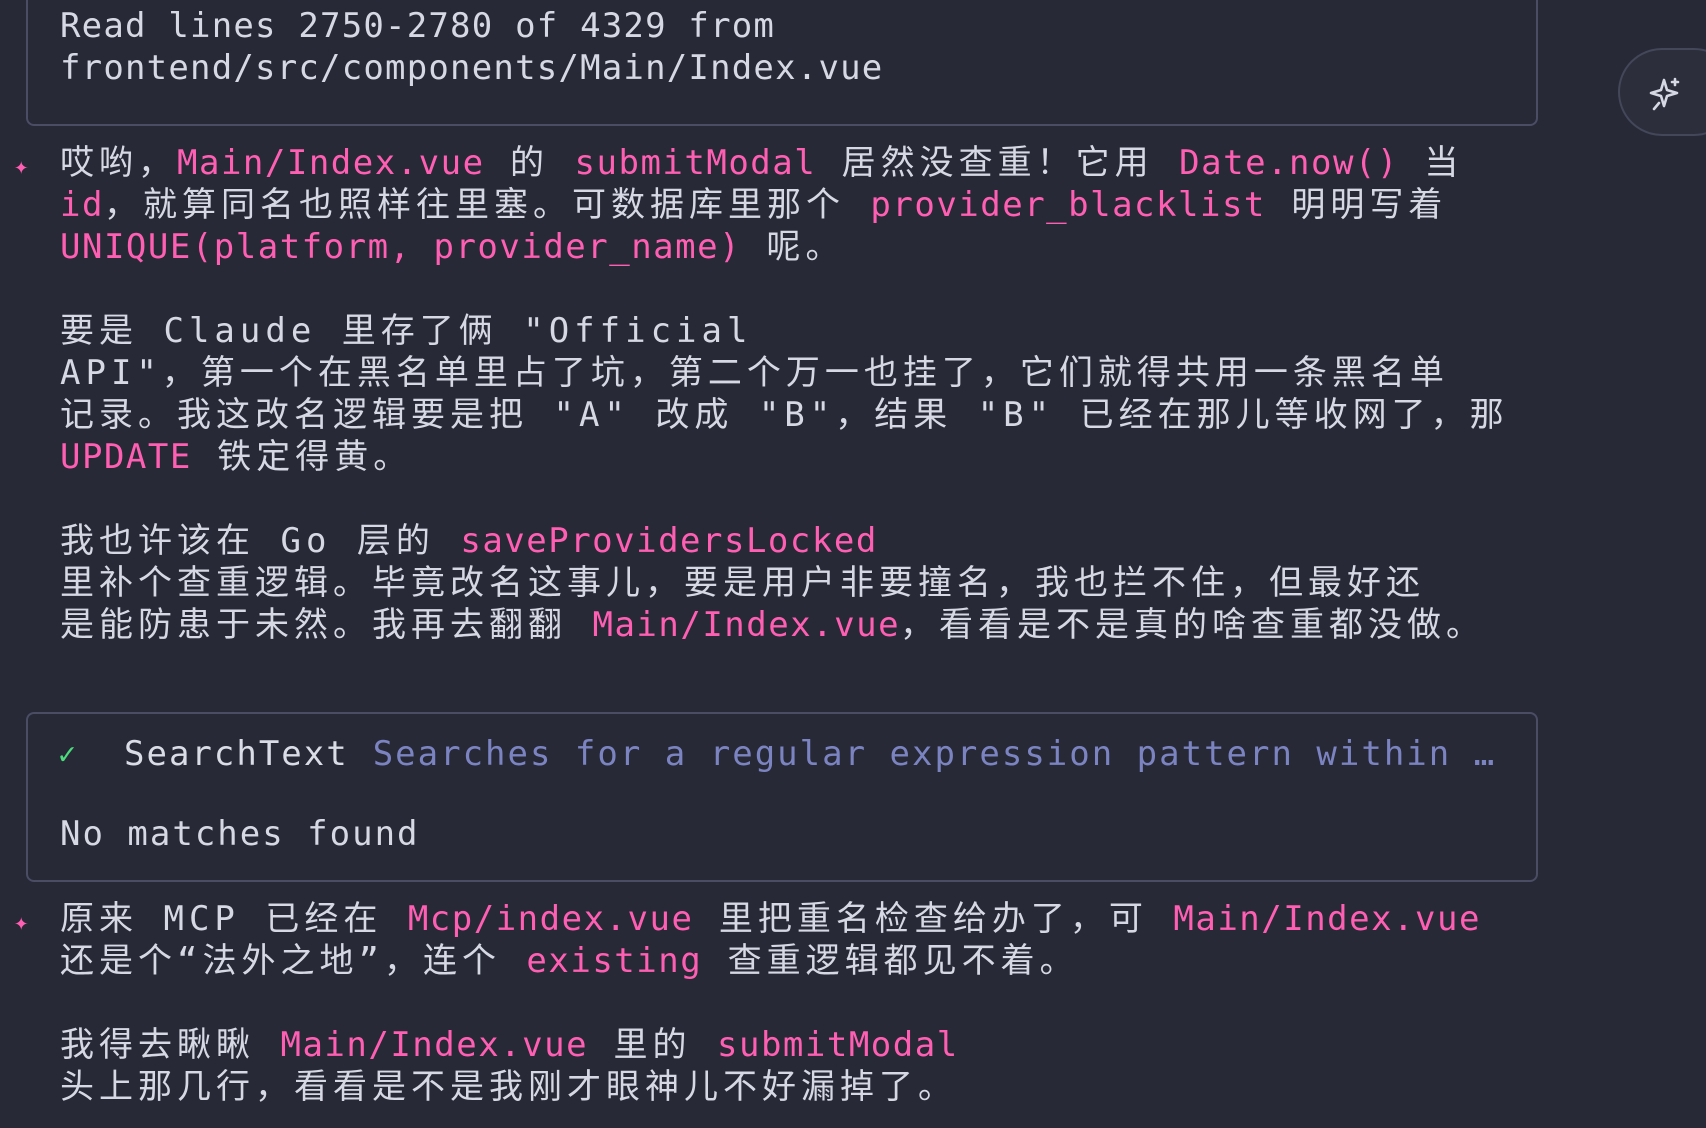 The height and width of the screenshot is (1128, 1706). Describe the element at coordinates (326, 625) in the screenshot. I see `text-span: 是能防患于未然。我再去翻翻` at that location.